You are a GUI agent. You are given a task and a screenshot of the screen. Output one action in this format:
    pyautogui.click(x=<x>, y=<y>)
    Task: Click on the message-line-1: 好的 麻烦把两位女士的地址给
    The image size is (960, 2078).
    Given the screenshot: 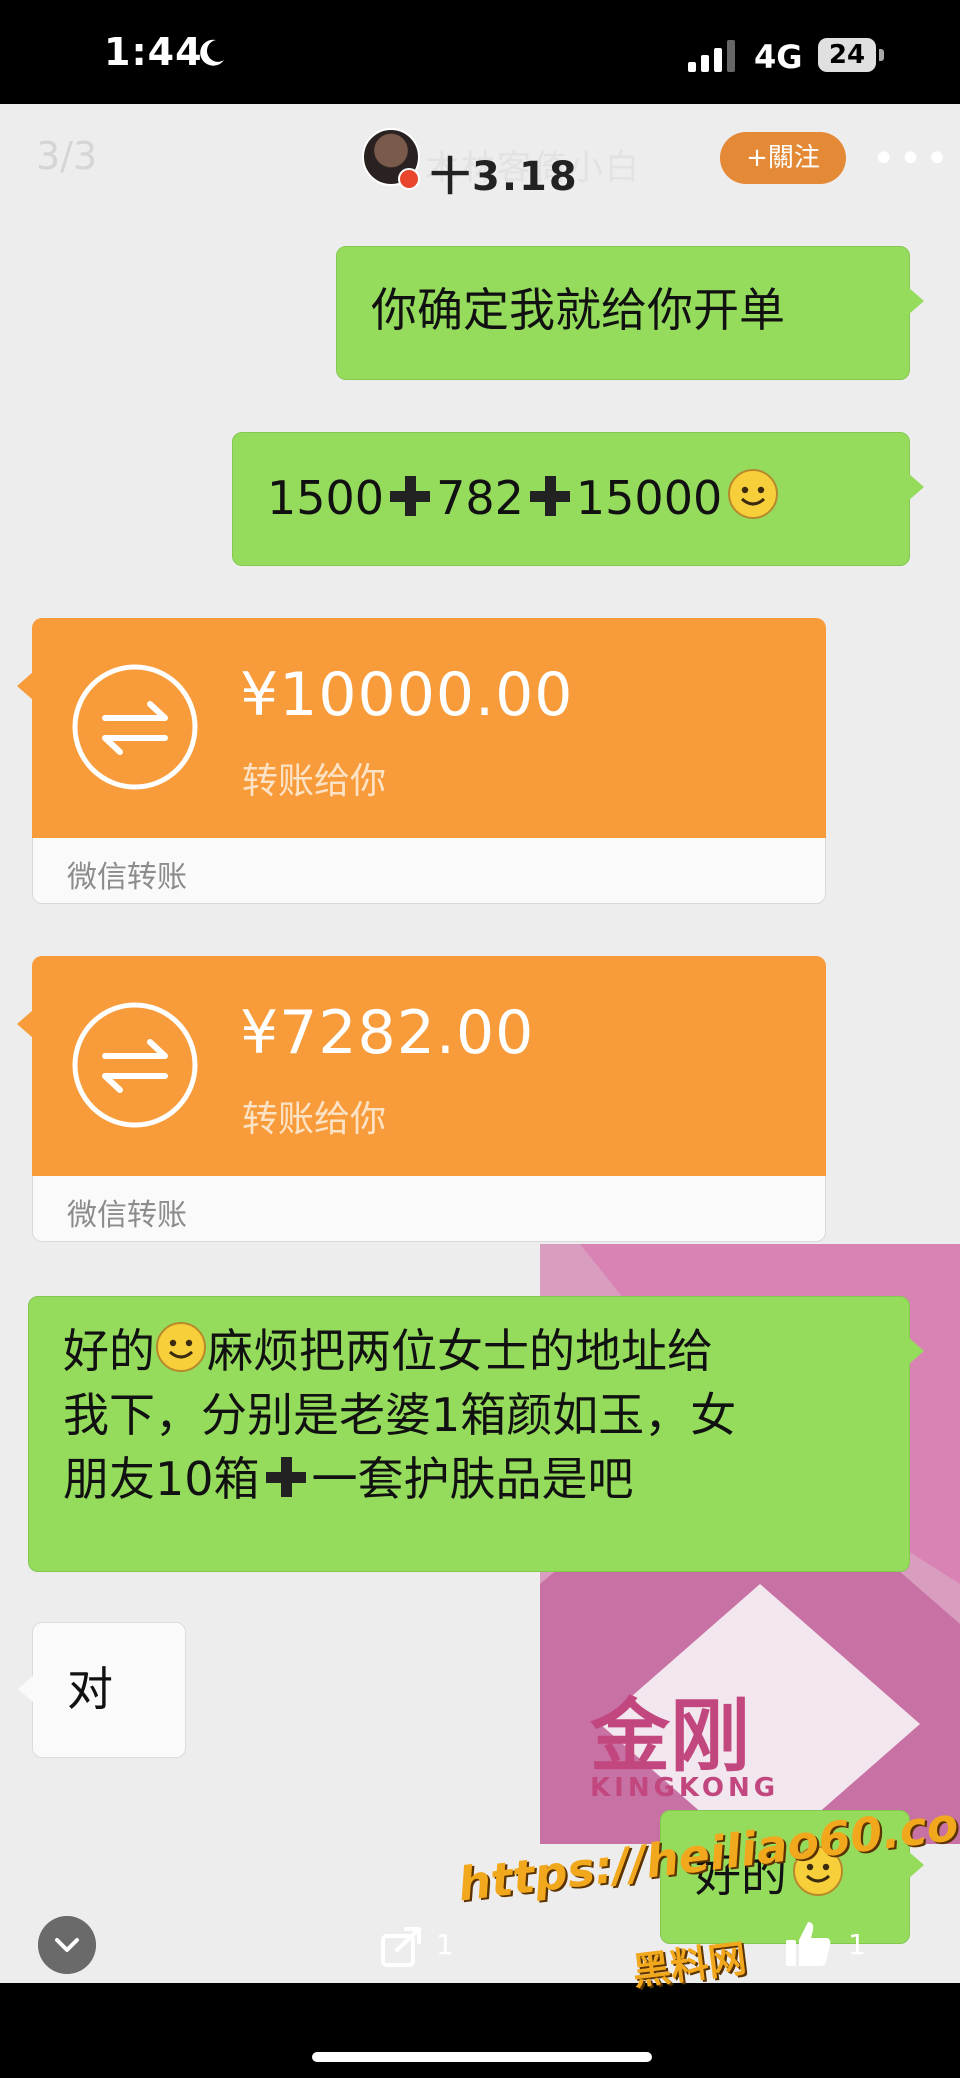 What is the action you would take?
    pyautogui.click(x=486, y=1351)
    